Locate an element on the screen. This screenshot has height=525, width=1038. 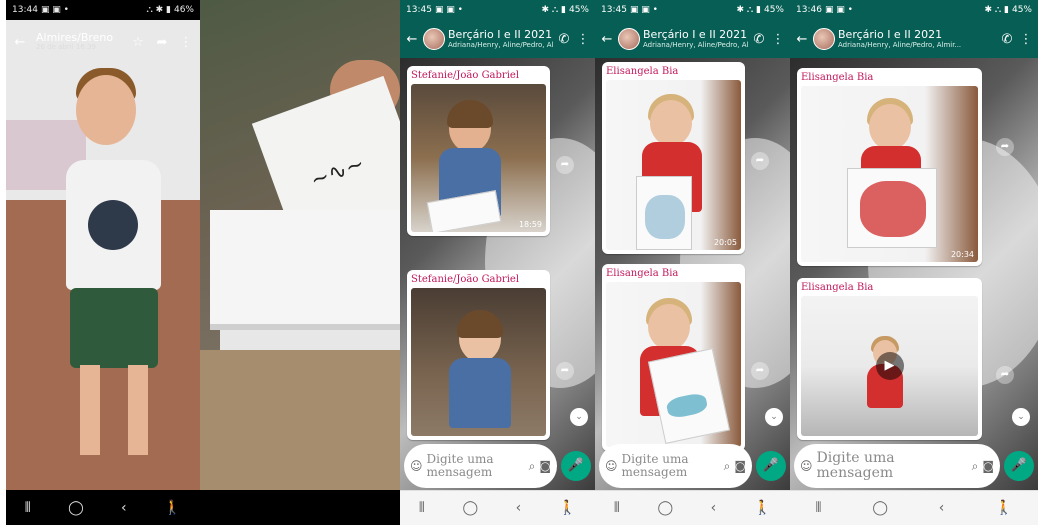
video-thumbnail: ▶ is located at coordinates (889, 366).